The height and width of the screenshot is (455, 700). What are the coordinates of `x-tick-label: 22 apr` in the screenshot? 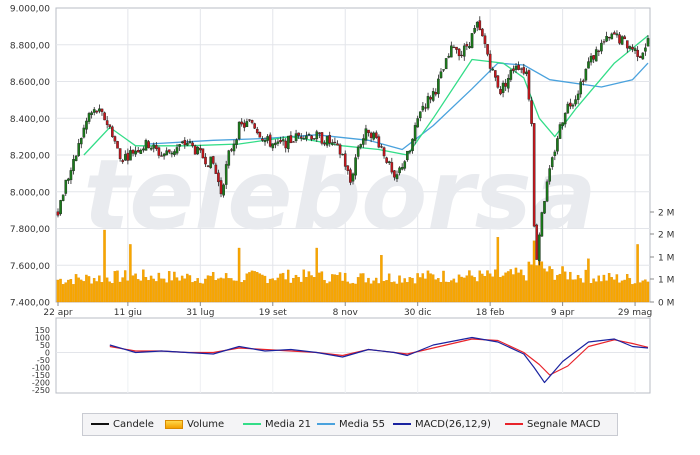 It's located at (58, 313).